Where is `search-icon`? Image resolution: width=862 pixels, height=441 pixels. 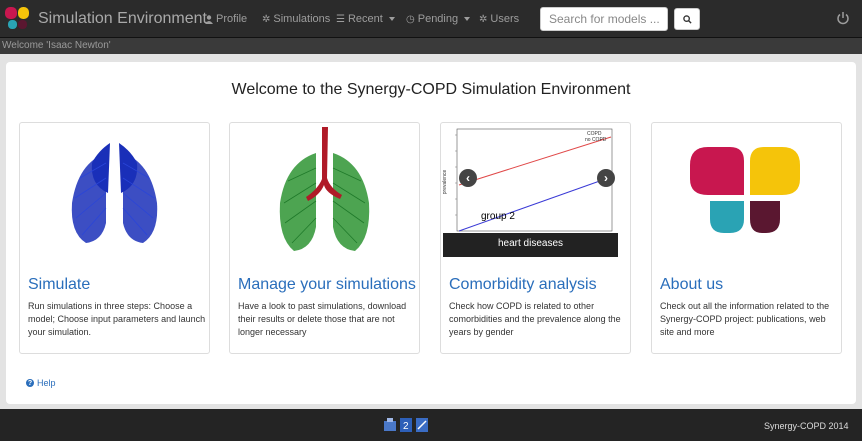
search-icon is located at coordinates (687, 19).